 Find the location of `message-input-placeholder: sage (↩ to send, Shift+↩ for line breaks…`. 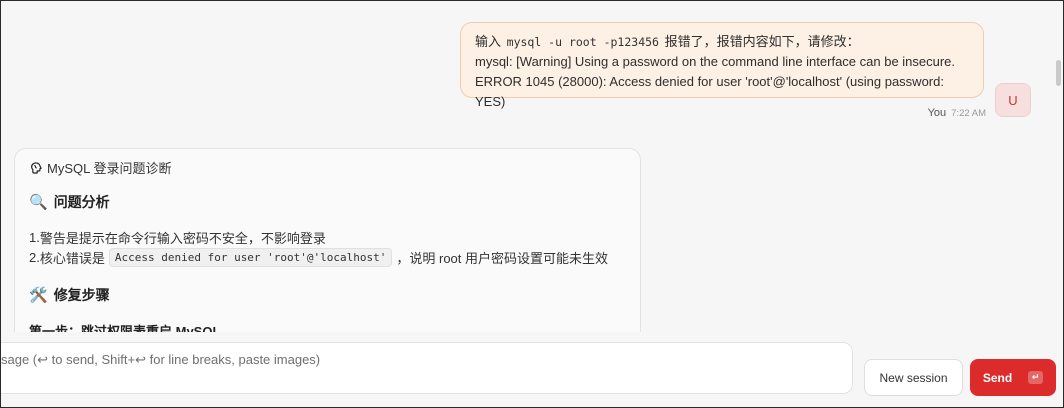

message-input-placeholder: sage (↩ to send, Shift+↩ for line breaks… is located at coordinates (161, 359).